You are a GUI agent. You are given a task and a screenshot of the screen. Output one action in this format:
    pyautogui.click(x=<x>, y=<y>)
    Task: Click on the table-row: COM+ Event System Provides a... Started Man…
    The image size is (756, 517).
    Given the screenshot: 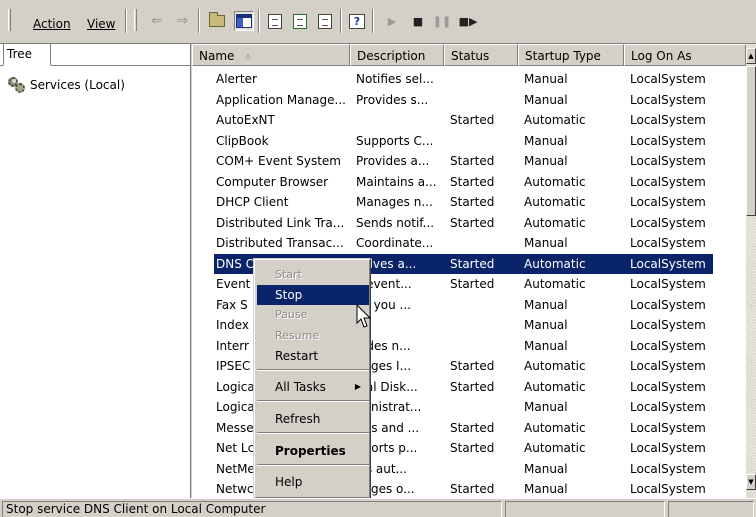 What is the action you would take?
    pyautogui.click(x=469, y=161)
    